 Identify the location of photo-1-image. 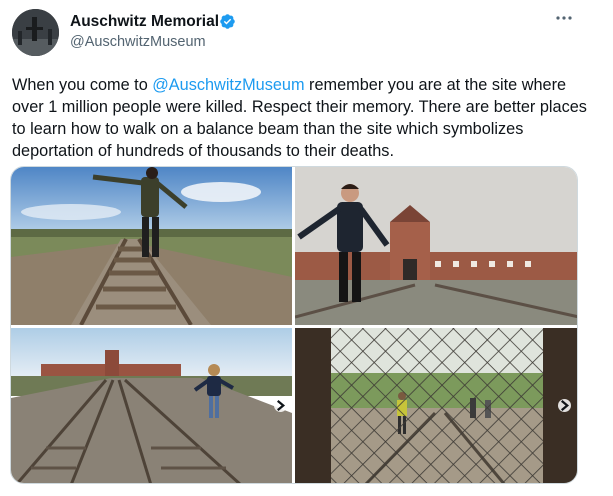
(151, 246).